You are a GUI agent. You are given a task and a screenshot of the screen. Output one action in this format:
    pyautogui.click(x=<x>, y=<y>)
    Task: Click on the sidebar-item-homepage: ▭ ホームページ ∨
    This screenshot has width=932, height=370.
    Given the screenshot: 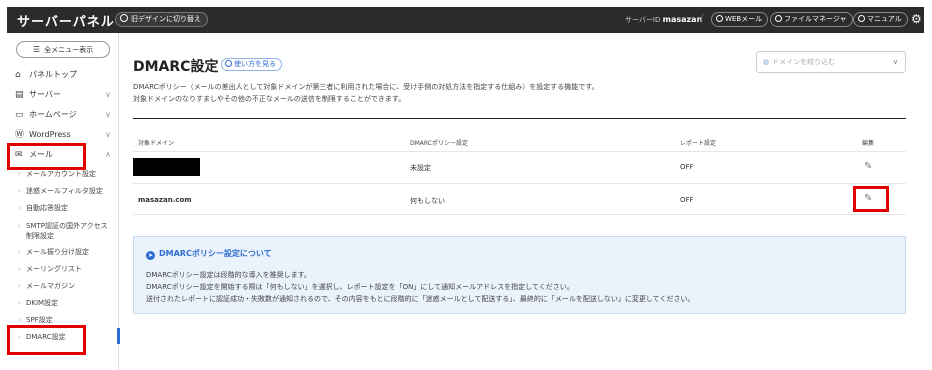 What is the action you would take?
    pyautogui.click(x=63, y=115)
    